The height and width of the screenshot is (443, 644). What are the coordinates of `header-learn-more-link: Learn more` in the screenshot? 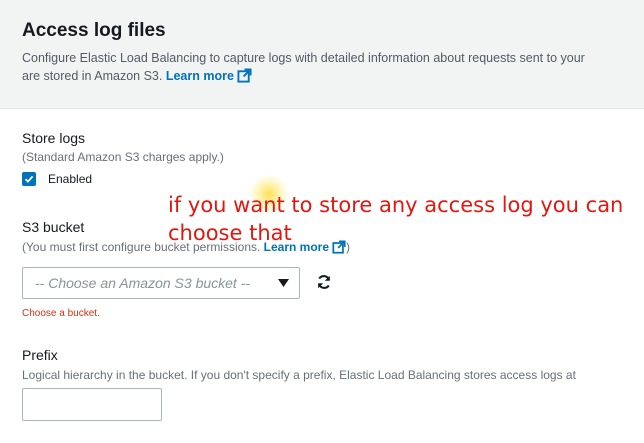 It's located at (208, 75).